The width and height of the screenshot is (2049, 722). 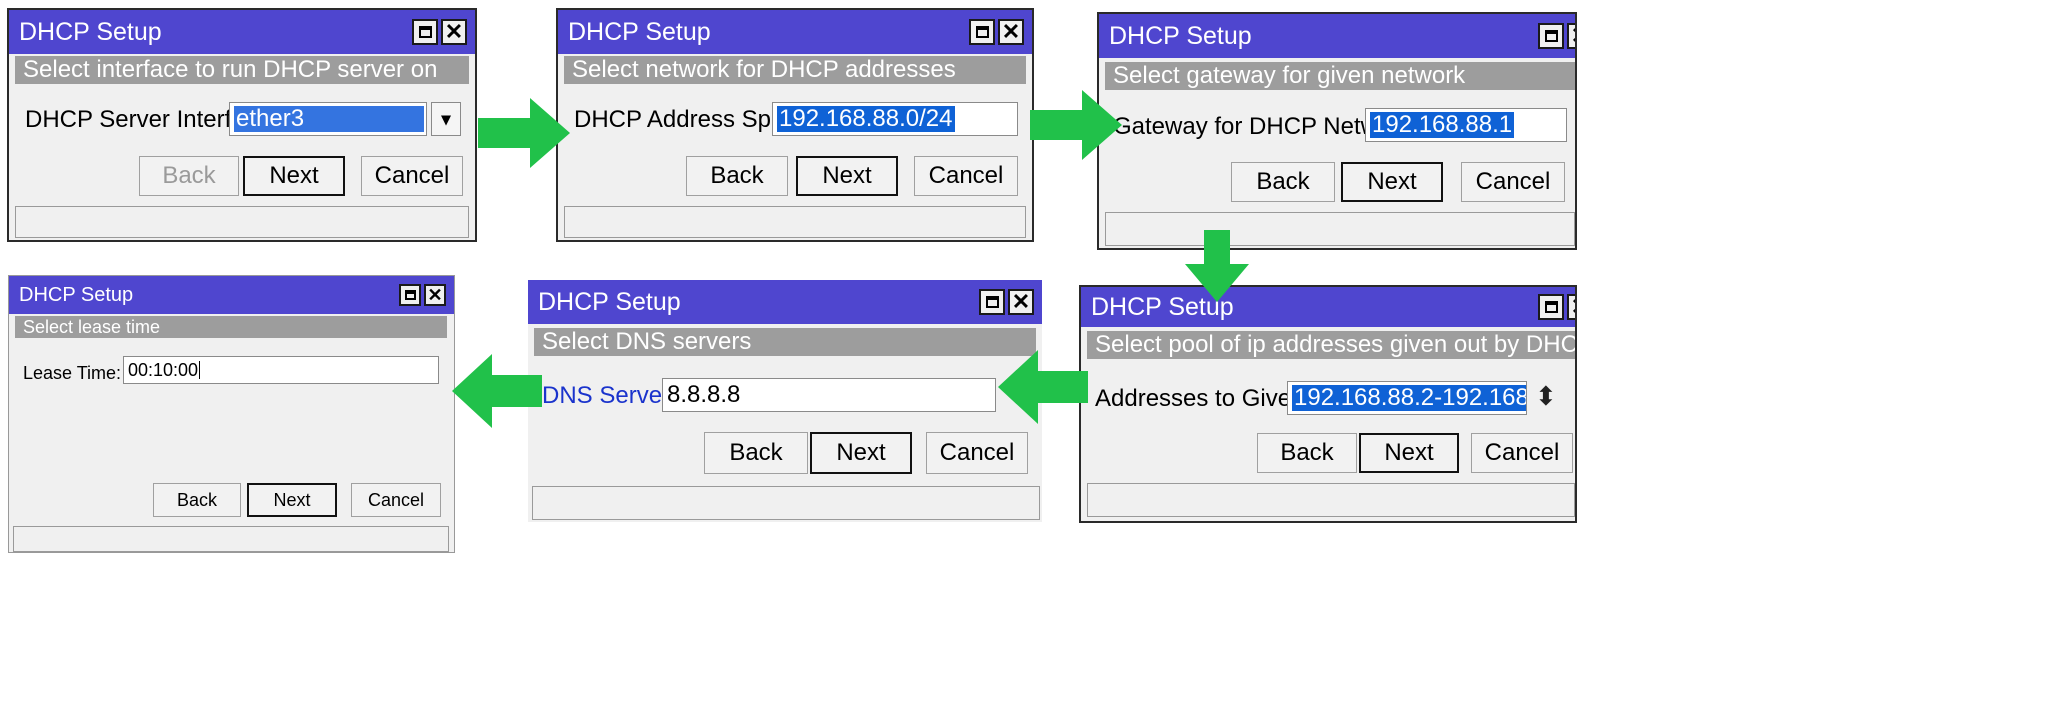 What do you see at coordinates (446, 119) in the screenshot?
I see `dropdown-arrow-icon: ▾` at bounding box center [446, 119].